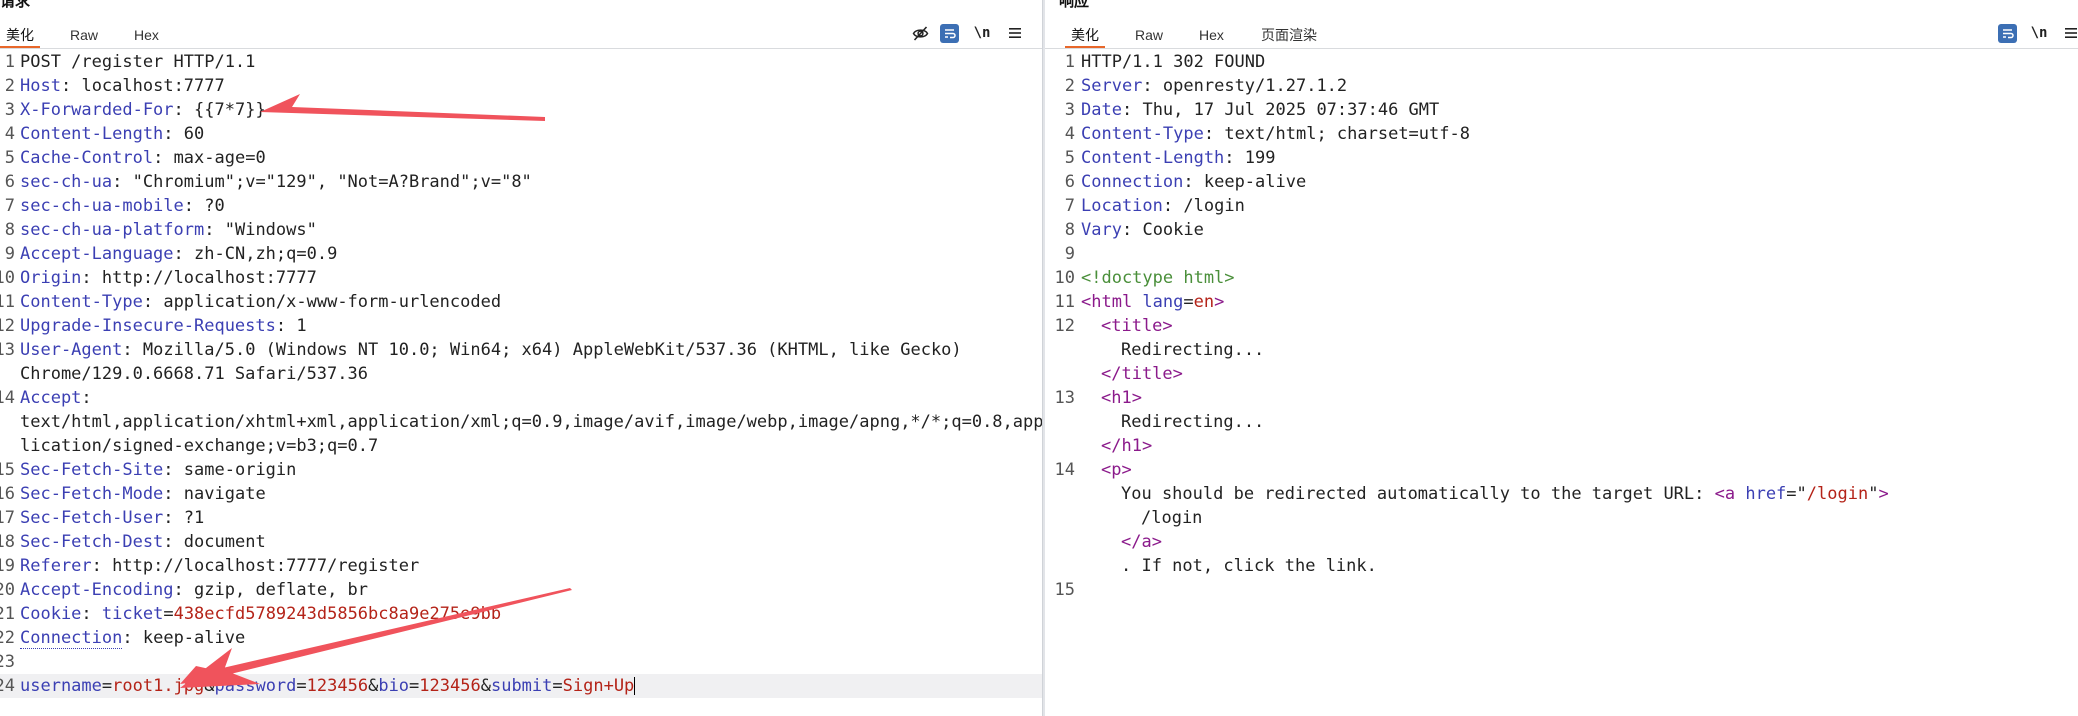  I want to click on code-line: 14 <p>, so click(1561, 470).